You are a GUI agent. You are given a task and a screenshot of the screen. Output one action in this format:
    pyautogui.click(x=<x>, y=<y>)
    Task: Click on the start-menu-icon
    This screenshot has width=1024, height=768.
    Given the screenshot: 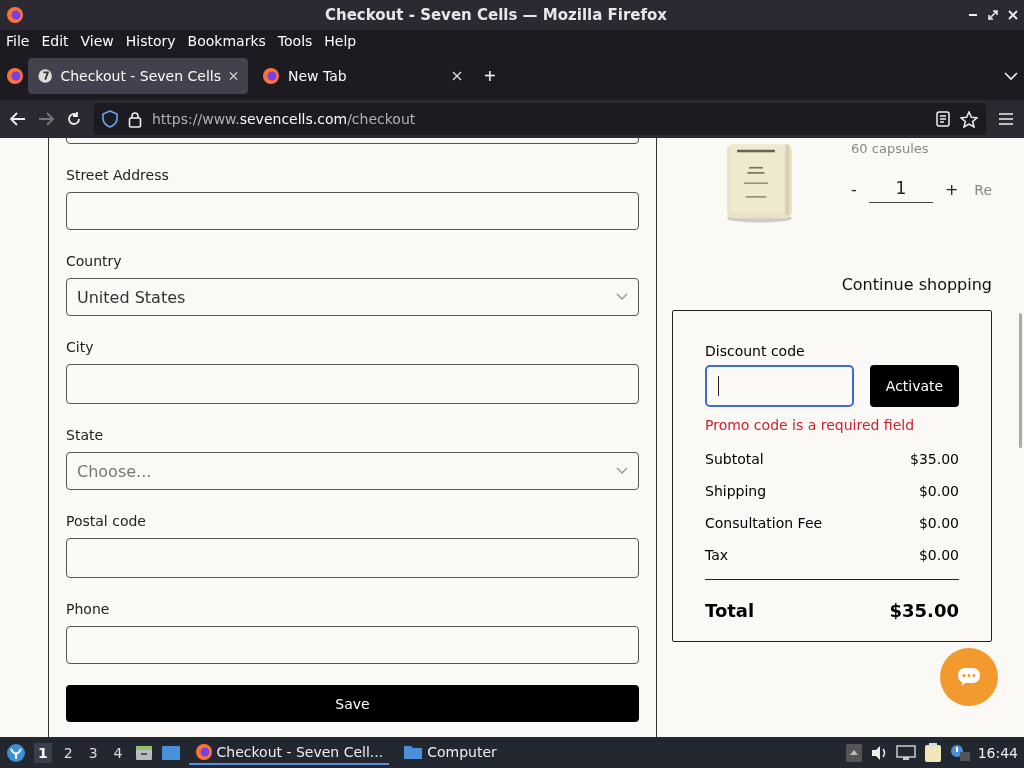 What is the action you would take?
    pyautogui.click(x=16, y=752)
    